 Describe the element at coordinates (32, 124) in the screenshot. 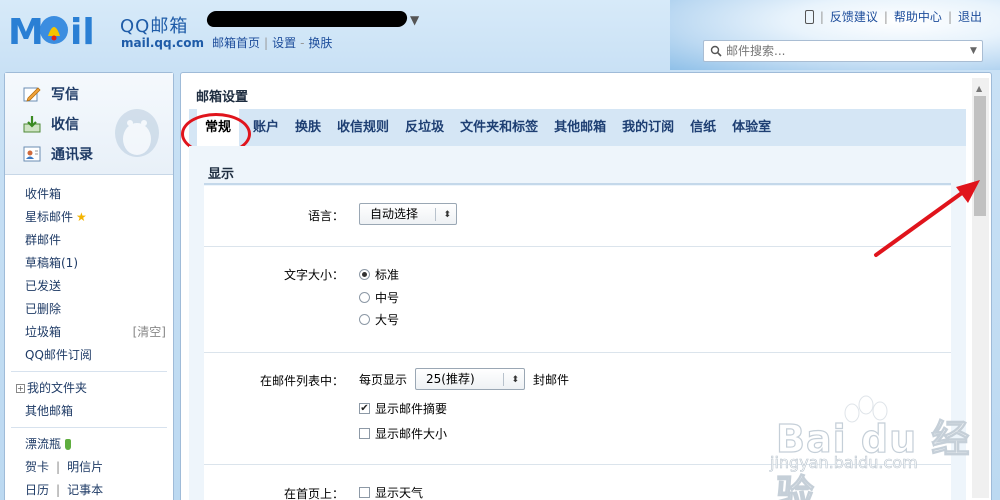

I see `inbox-download-icon` at that location.